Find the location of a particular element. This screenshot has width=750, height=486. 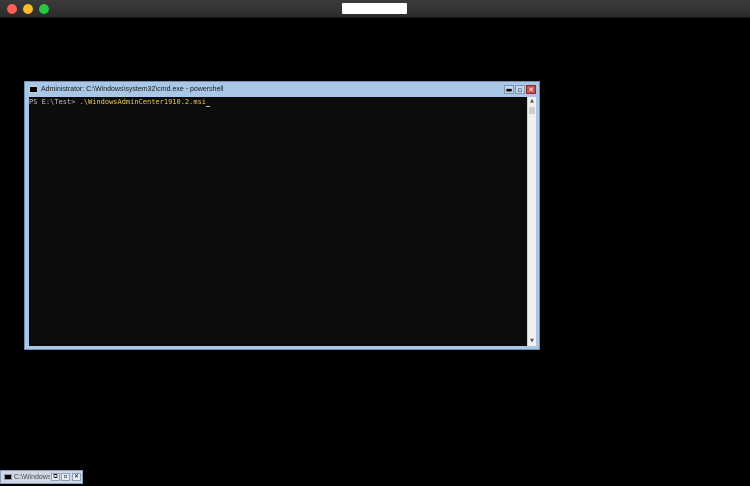

scrollbar-thumb is located at coordinates (532, 110).